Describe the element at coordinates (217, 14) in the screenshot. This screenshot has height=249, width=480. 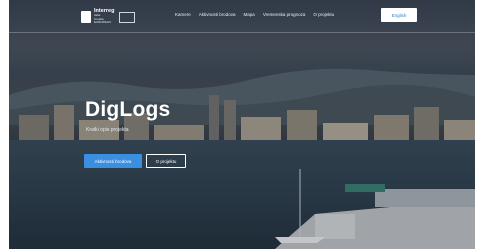
I see `nav-item-aktivnosti-brodova: Aktivnosti brodova` at that location.